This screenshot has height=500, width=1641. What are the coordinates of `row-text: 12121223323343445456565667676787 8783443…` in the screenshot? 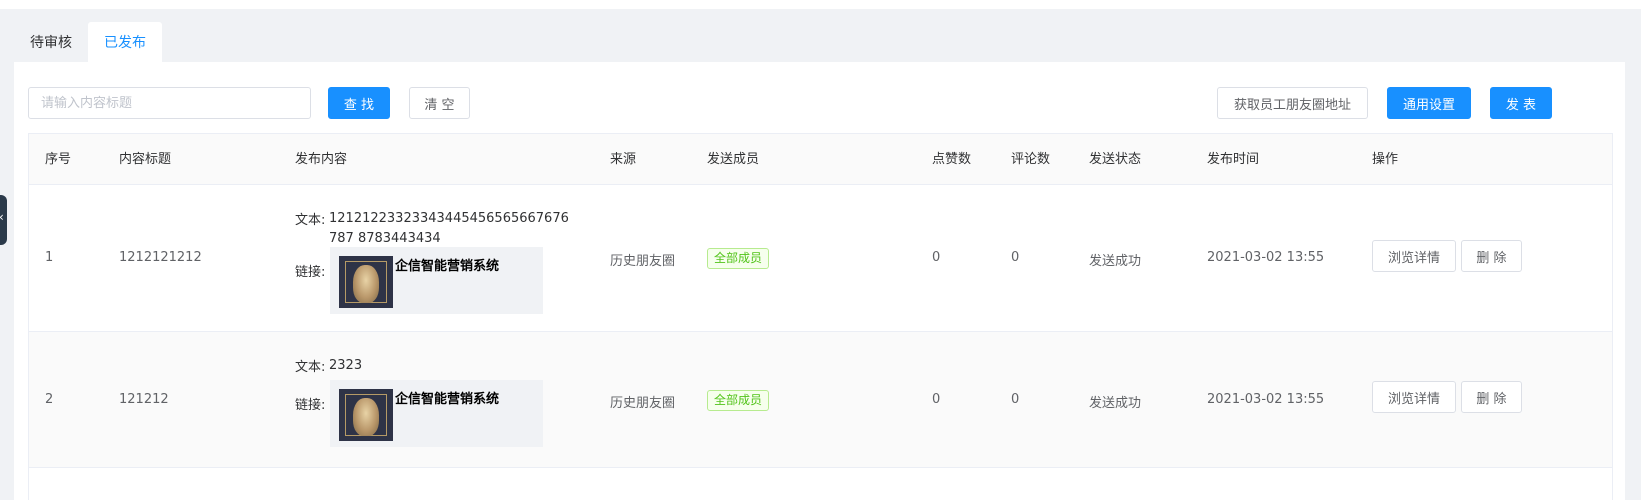 It's located at (449, 228).